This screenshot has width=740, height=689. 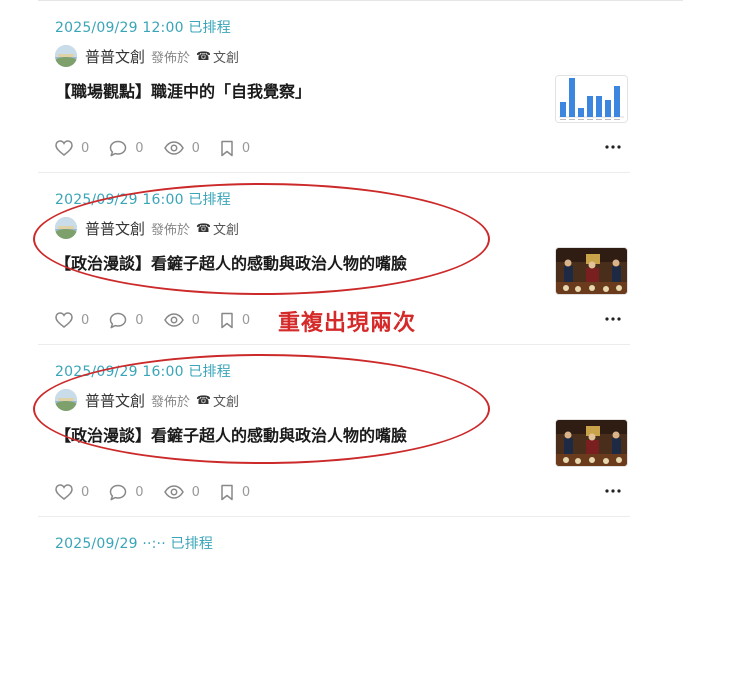 I want to click on category-link: 文創, so click(x=226, y=56).